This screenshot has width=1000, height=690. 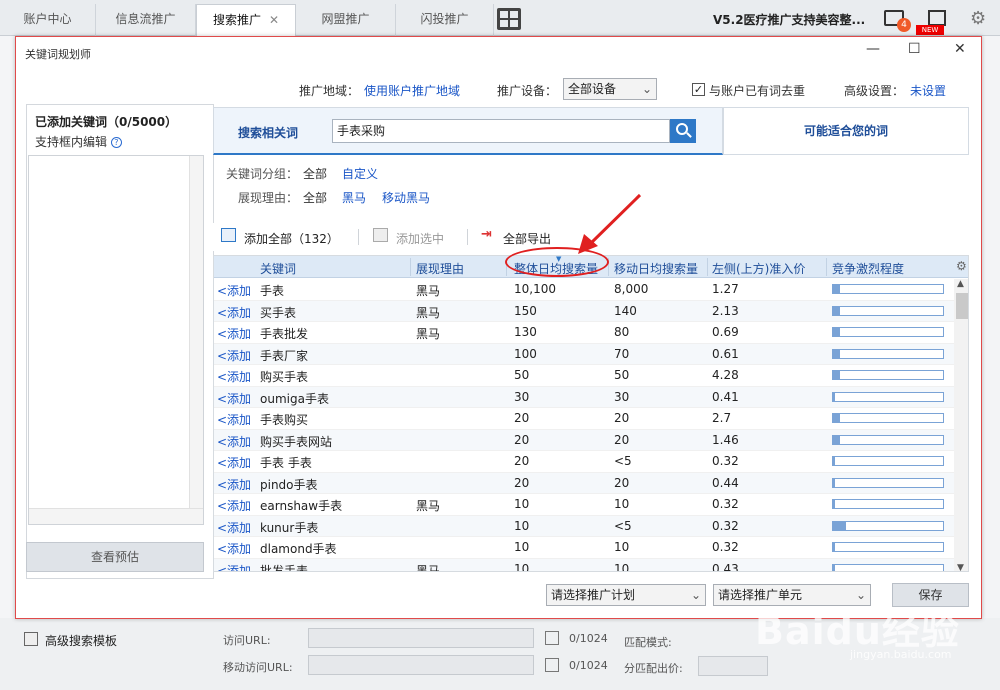 What do you see at coordinates (626, 595) in the screenshot?
I see `plan-select: 请选择推广计划 ⌄` at bounding box center [626, 595].